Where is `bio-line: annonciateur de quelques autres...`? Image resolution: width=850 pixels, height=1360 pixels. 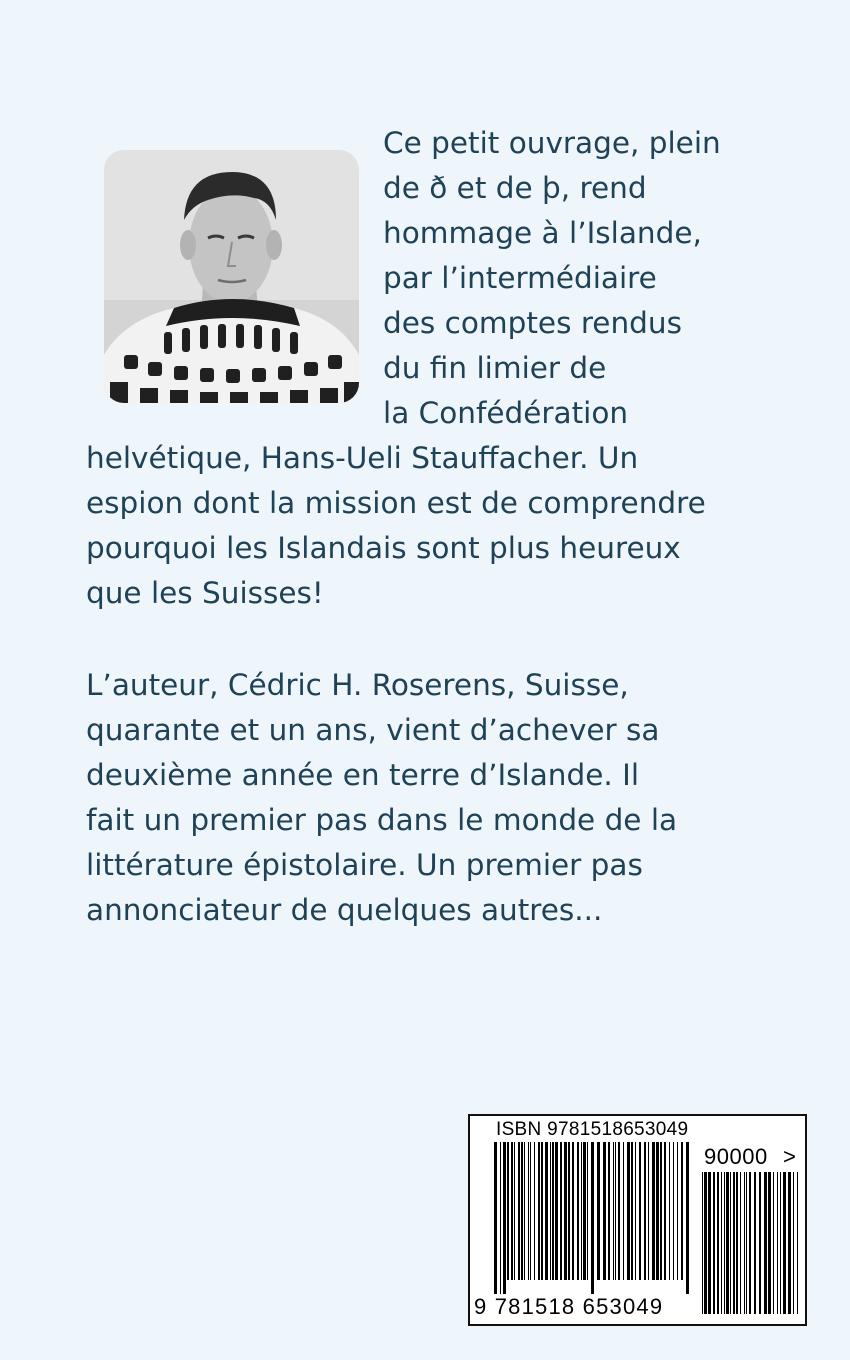 bio-line: annonciateur de quelques autres... is located at coordinates (344, 910).